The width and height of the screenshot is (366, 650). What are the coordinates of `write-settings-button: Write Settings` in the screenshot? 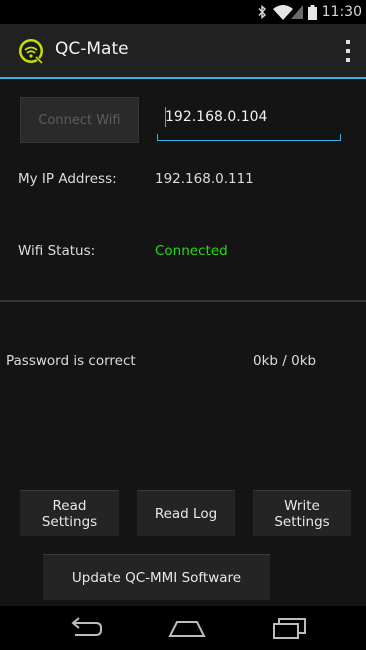 It's located at (302, 513).